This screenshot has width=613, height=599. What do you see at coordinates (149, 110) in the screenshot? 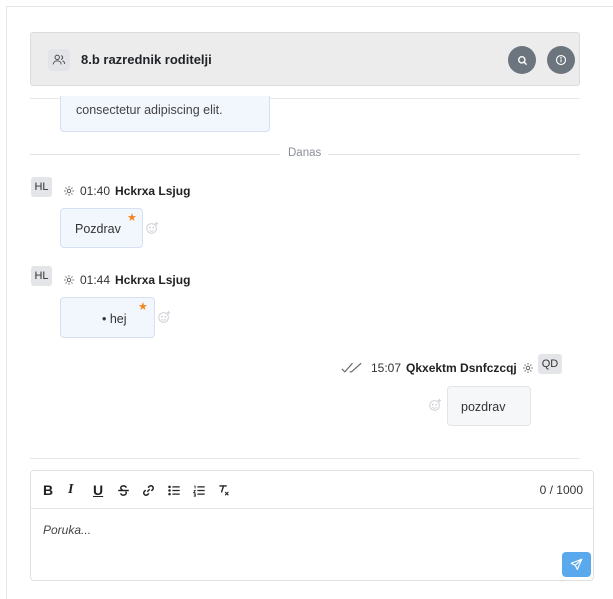
I see `message-text: consectetur adipiscing elit.` at bounding box center [149, 110].